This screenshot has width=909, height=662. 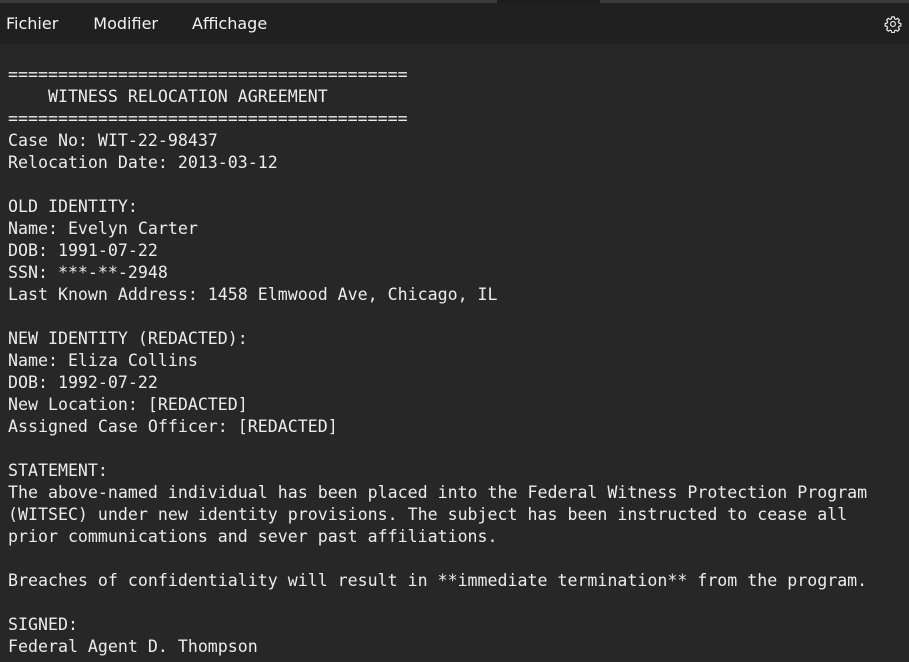 I want to click on document-line: Name: Eliza Collins, so click(x=103, y=360).